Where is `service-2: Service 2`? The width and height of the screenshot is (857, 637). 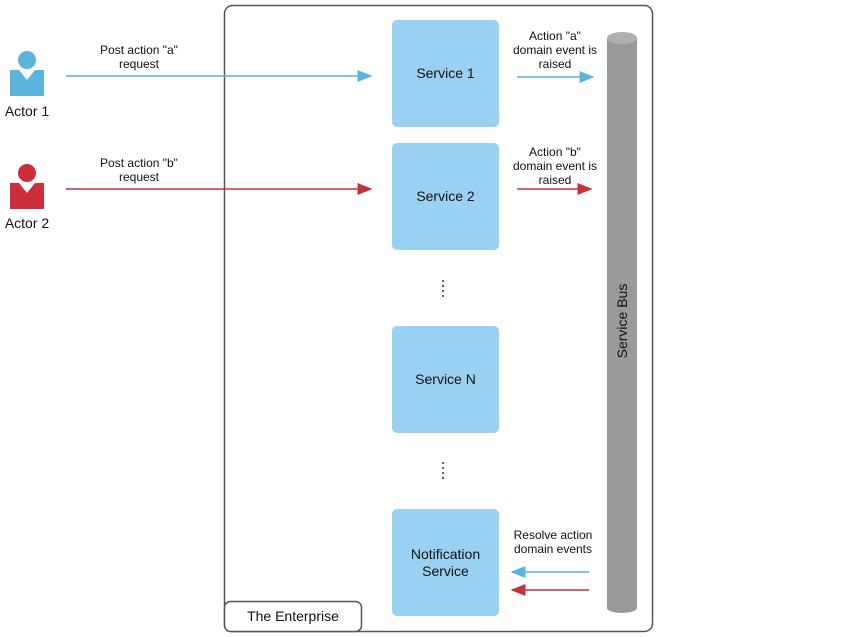 service-2: Service 2 is located at coordinates (445, 196).